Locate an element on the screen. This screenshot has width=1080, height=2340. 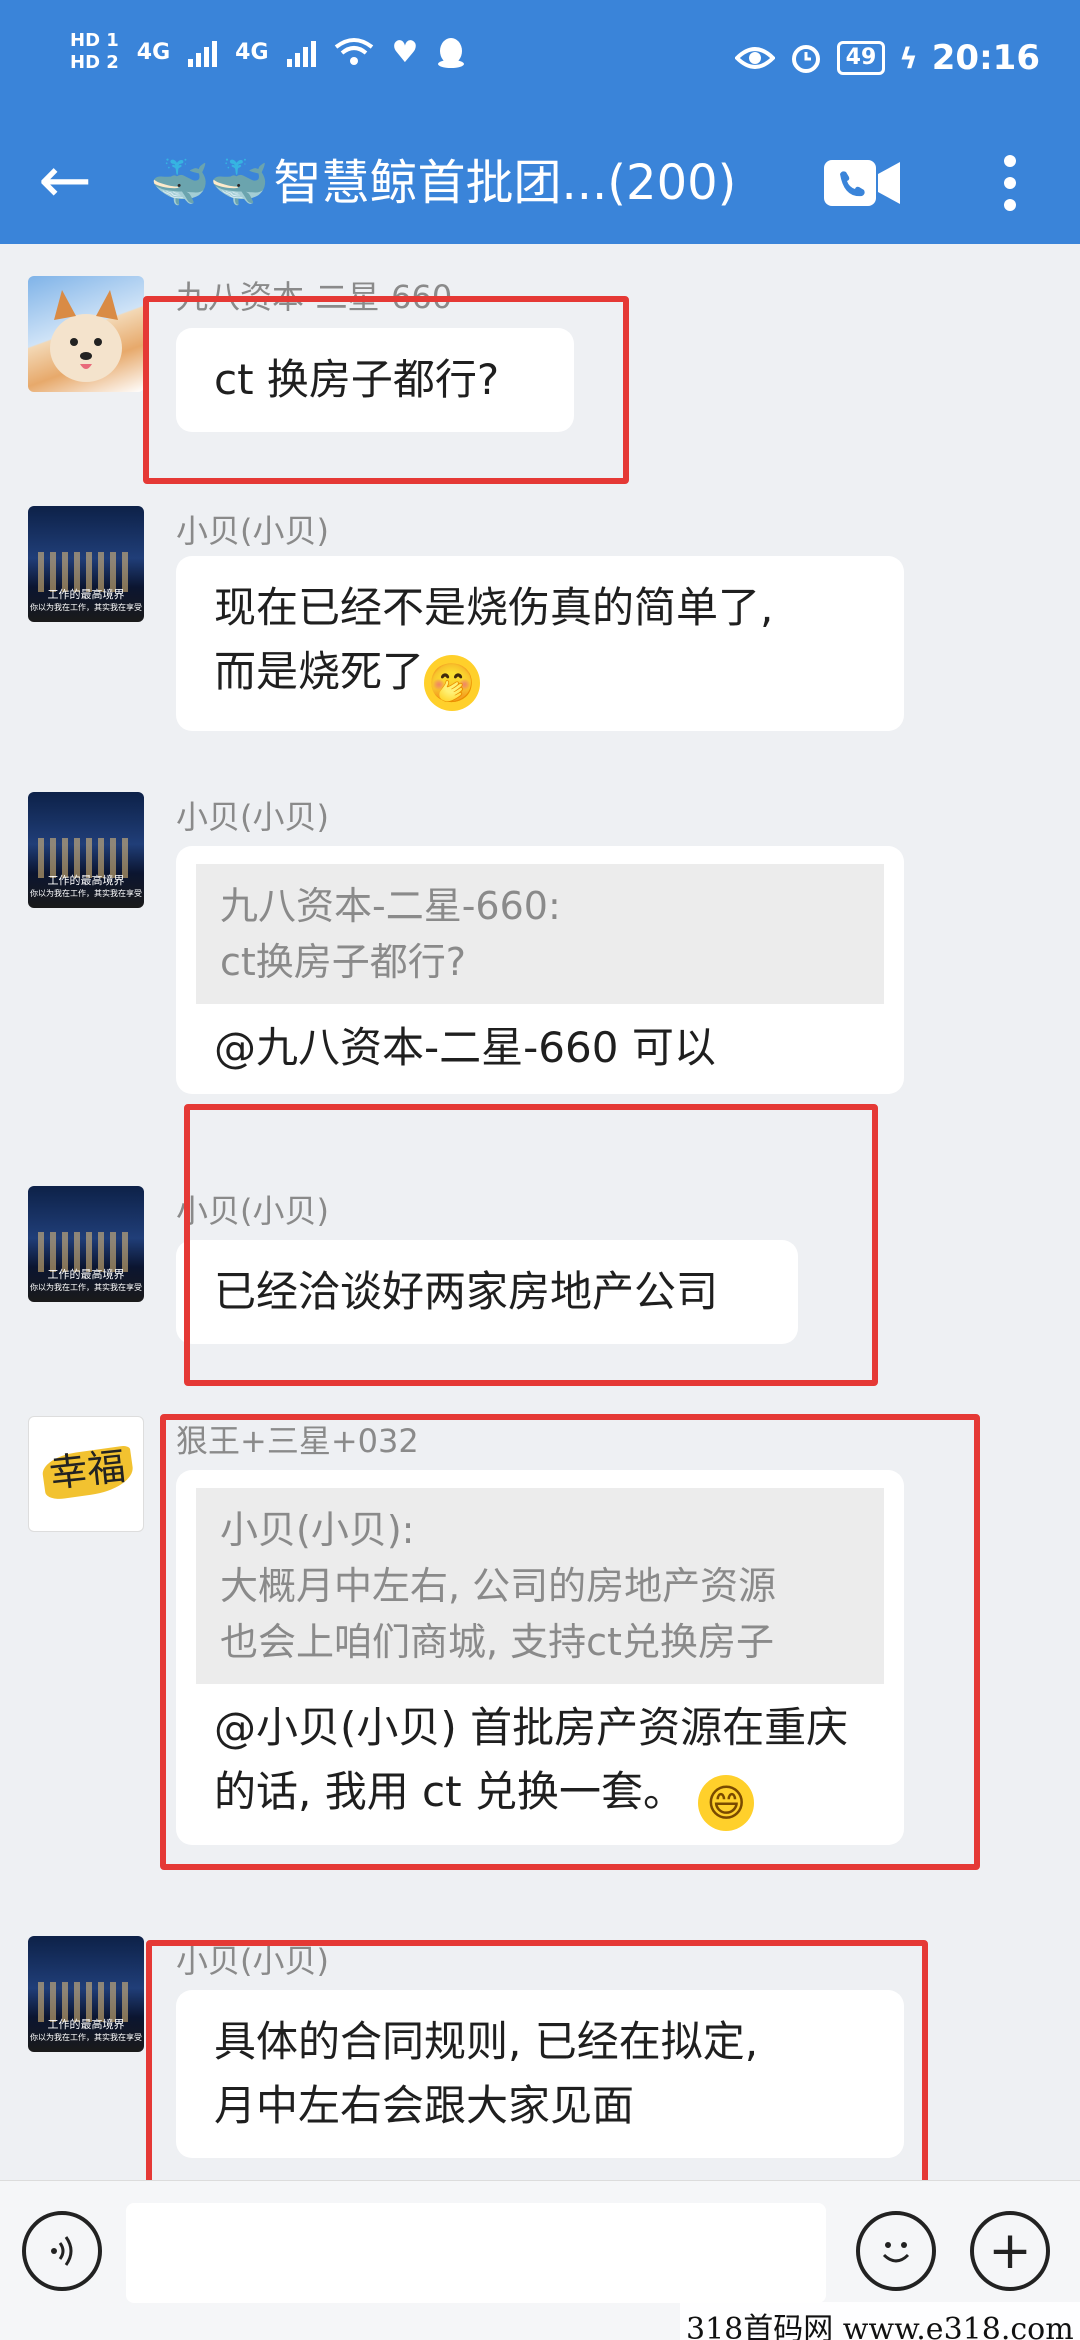
message-bubble: 现在已经不是烧伤真的简单了, 而是烧死了 🤭 is located at coordinates (540, 643).